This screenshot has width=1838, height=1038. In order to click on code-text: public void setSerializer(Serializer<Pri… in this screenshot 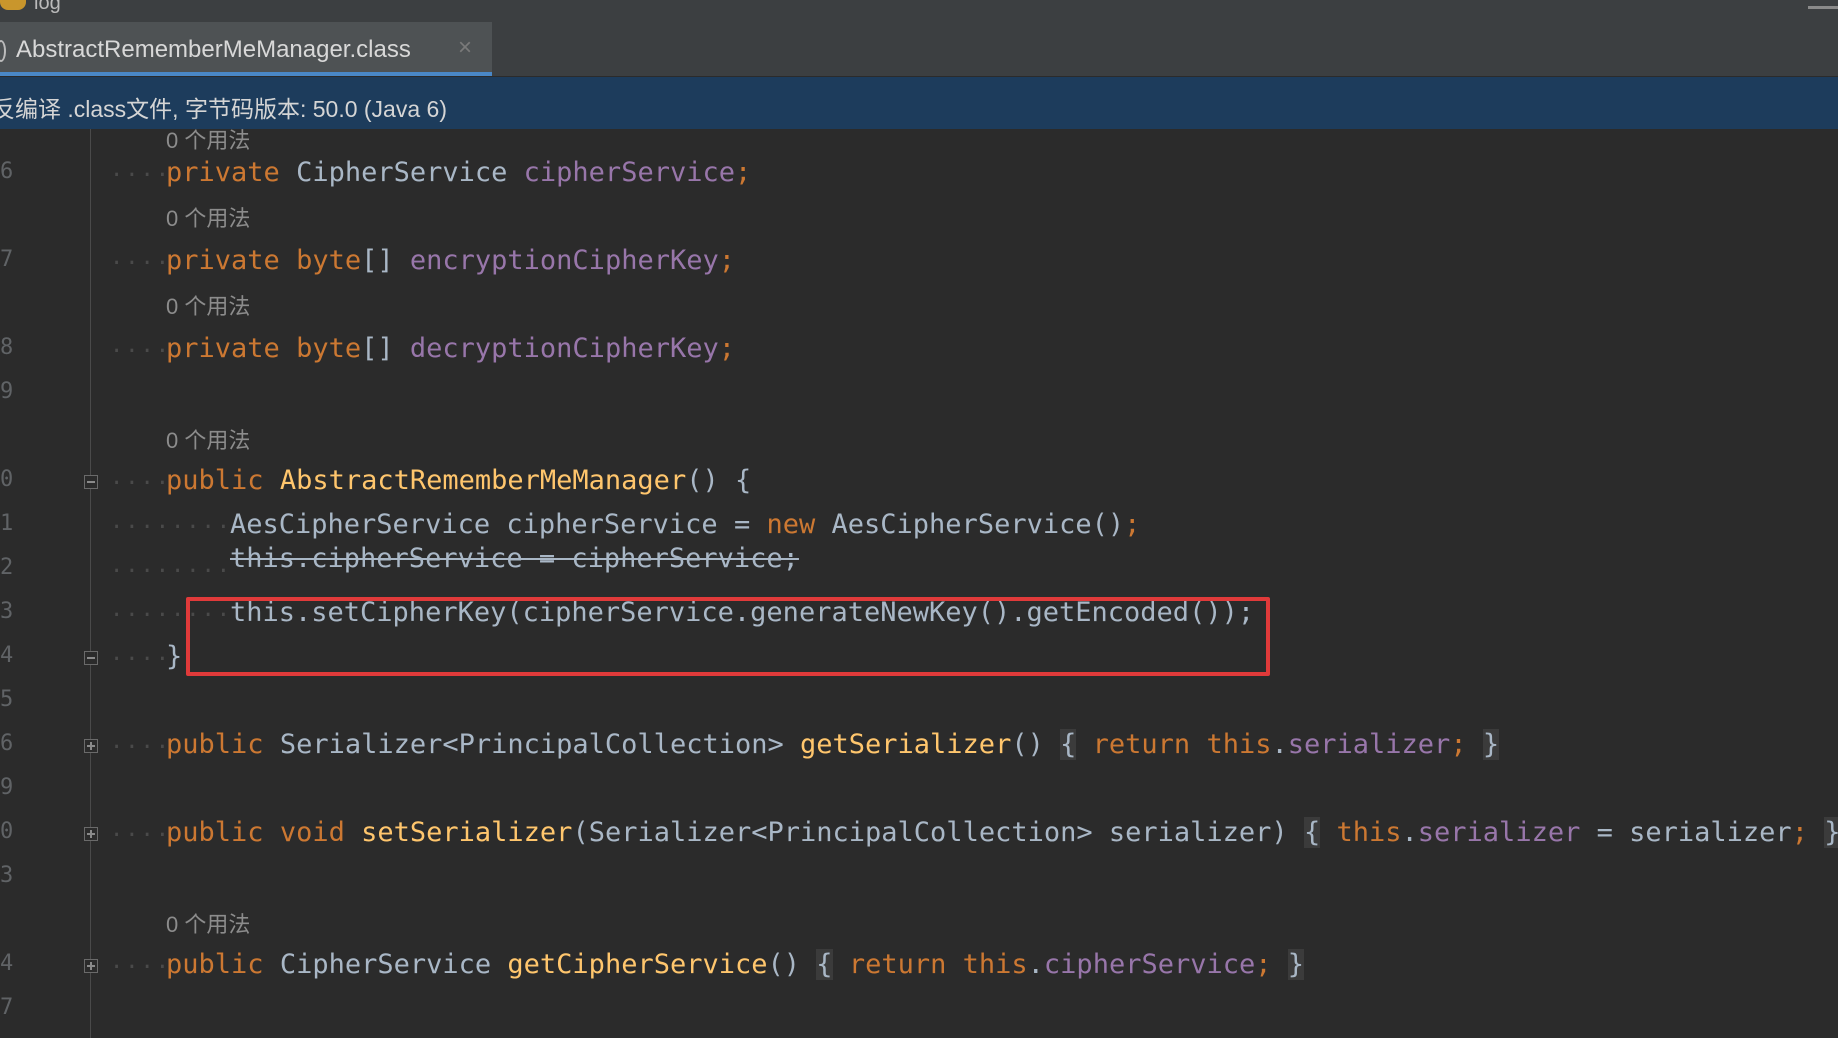, I will do `click(1002, 832)`.